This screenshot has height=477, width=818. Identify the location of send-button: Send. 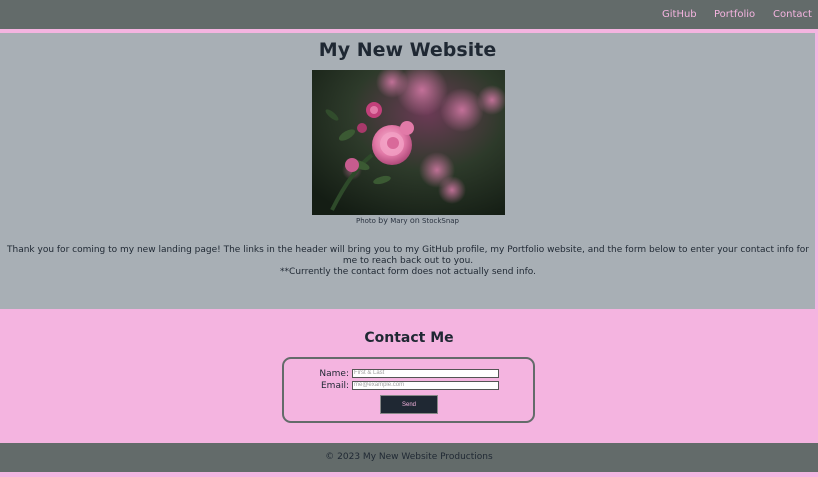
(409, 404).